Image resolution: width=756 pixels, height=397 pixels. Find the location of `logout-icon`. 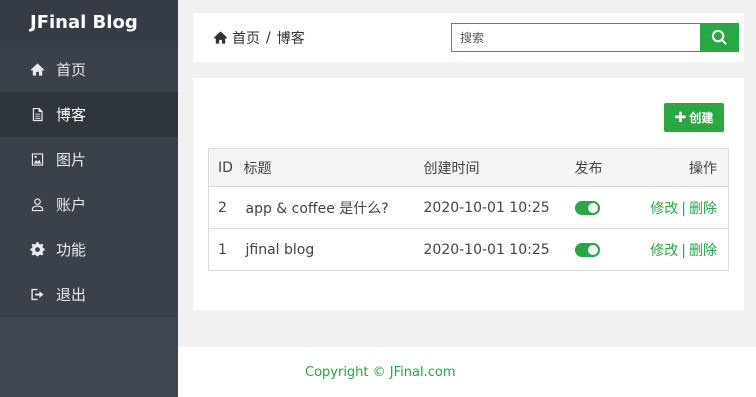

logout-icon is located at coordinates (37, 295).